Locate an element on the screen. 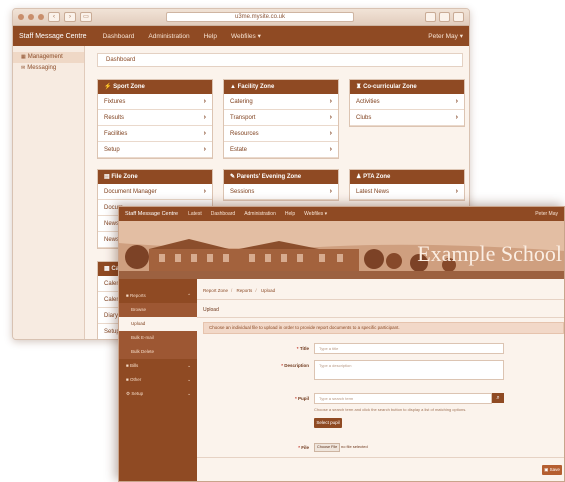  user-menu: Peter May ▾ is located at coordinates (445, 36).